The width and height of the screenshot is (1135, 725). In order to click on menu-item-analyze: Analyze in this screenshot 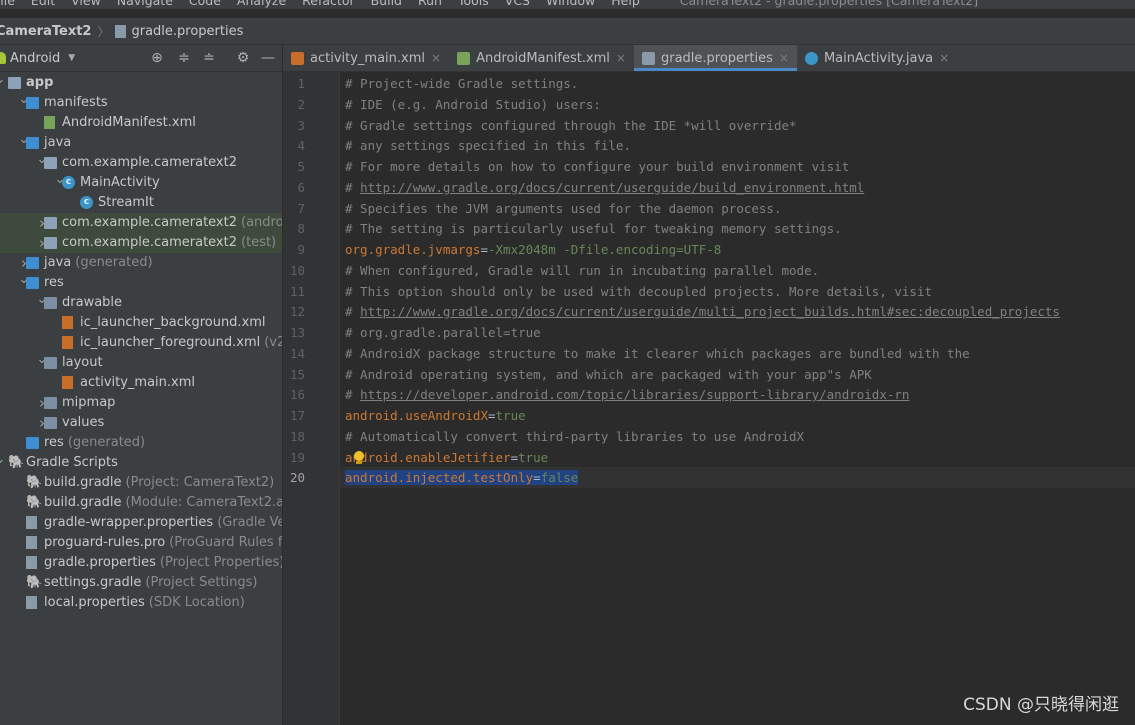, I will do `click(261, 4)`.